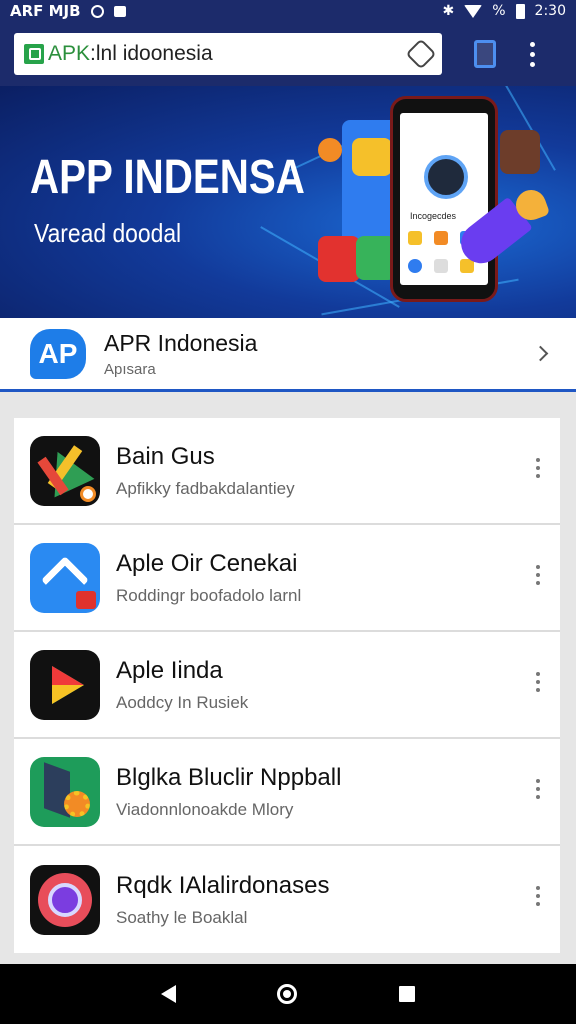 The width and height of the screenshot is (576, 1024). I want to click on phone-mockup: Incogecdes, so click(444, 199).